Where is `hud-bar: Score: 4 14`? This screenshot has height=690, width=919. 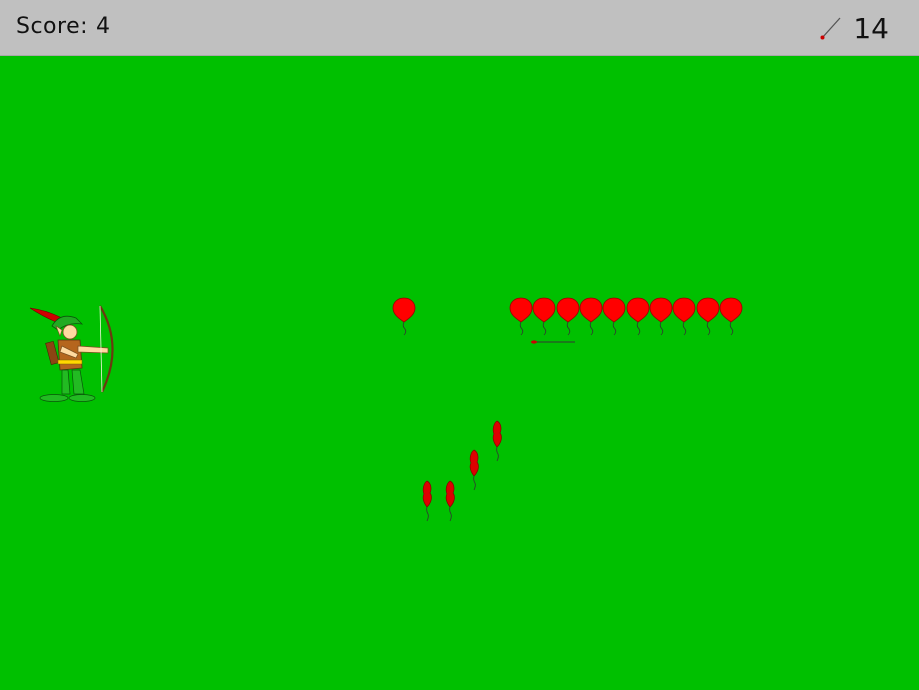
hud-bar: Score: 4 14 is located at coordinates (459, 28).